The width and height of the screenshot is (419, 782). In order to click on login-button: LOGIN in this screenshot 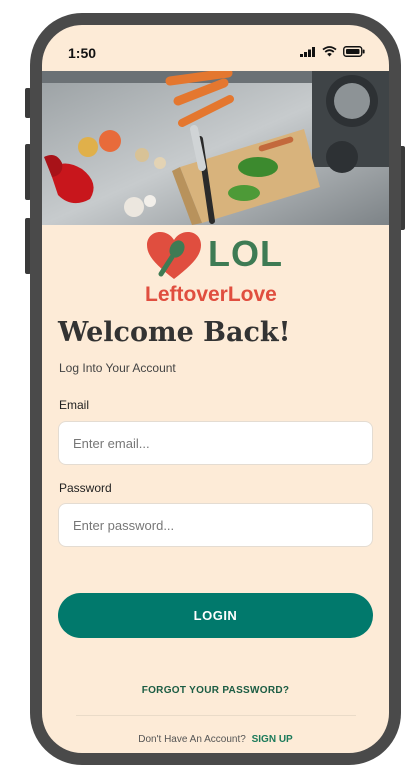, I will do `click(215, 615)`.